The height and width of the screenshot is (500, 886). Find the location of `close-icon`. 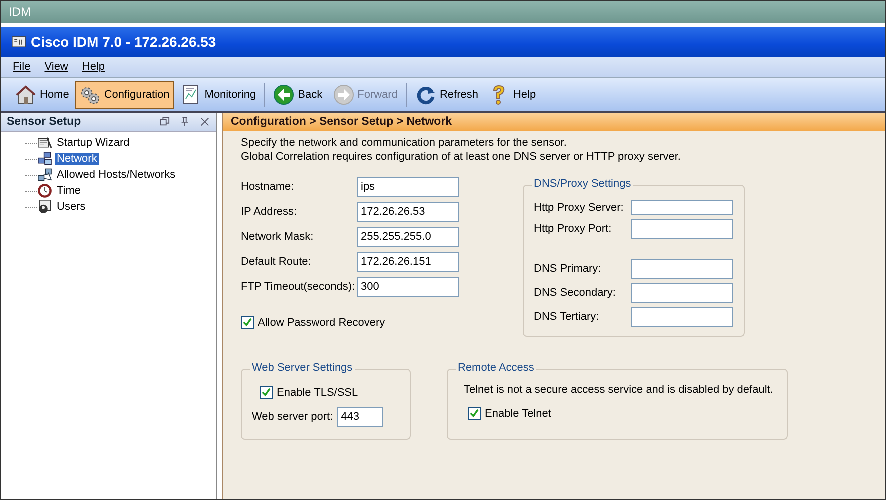

close-icon is located at coordinates (205, 122).